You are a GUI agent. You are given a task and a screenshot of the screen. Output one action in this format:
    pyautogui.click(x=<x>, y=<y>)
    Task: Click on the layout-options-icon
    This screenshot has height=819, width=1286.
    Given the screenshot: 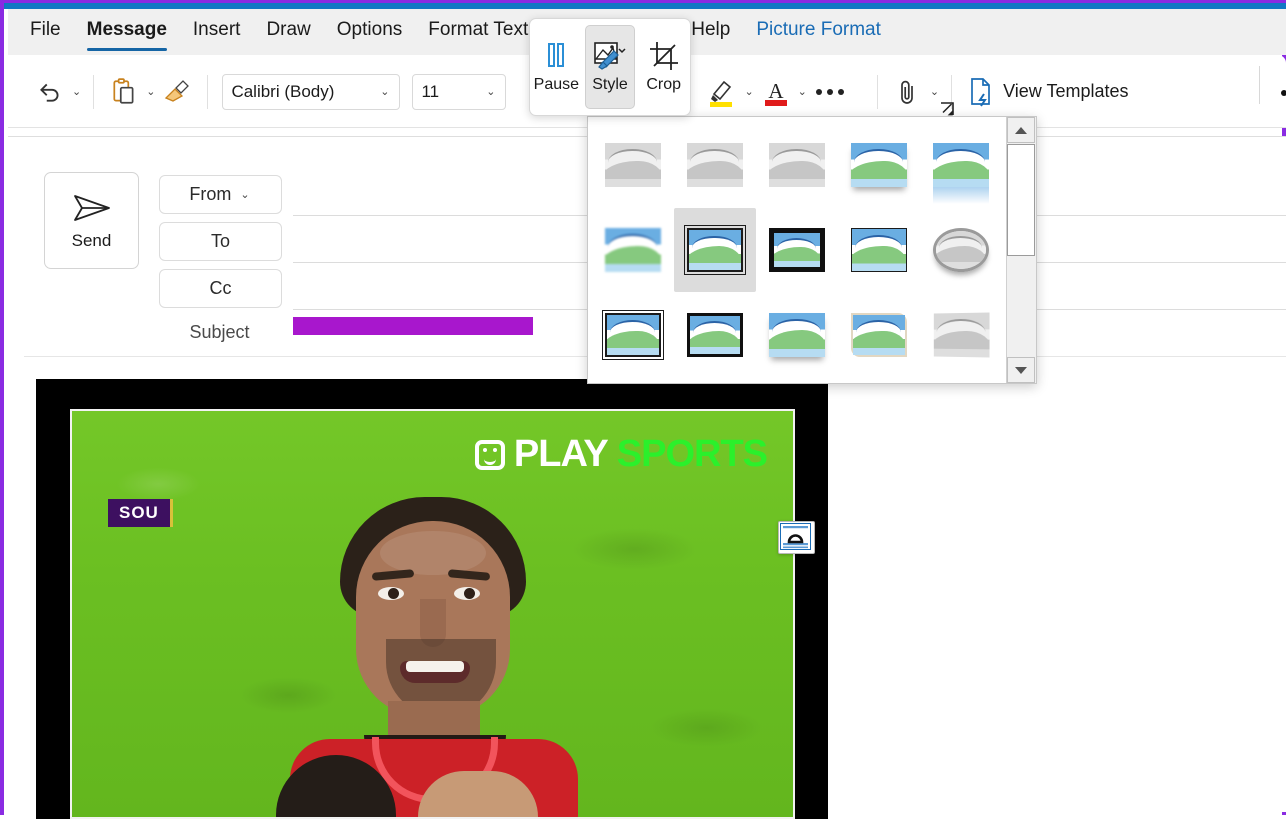 What is the action you would take?
    pyautogui.click(x=795, y=536)
    